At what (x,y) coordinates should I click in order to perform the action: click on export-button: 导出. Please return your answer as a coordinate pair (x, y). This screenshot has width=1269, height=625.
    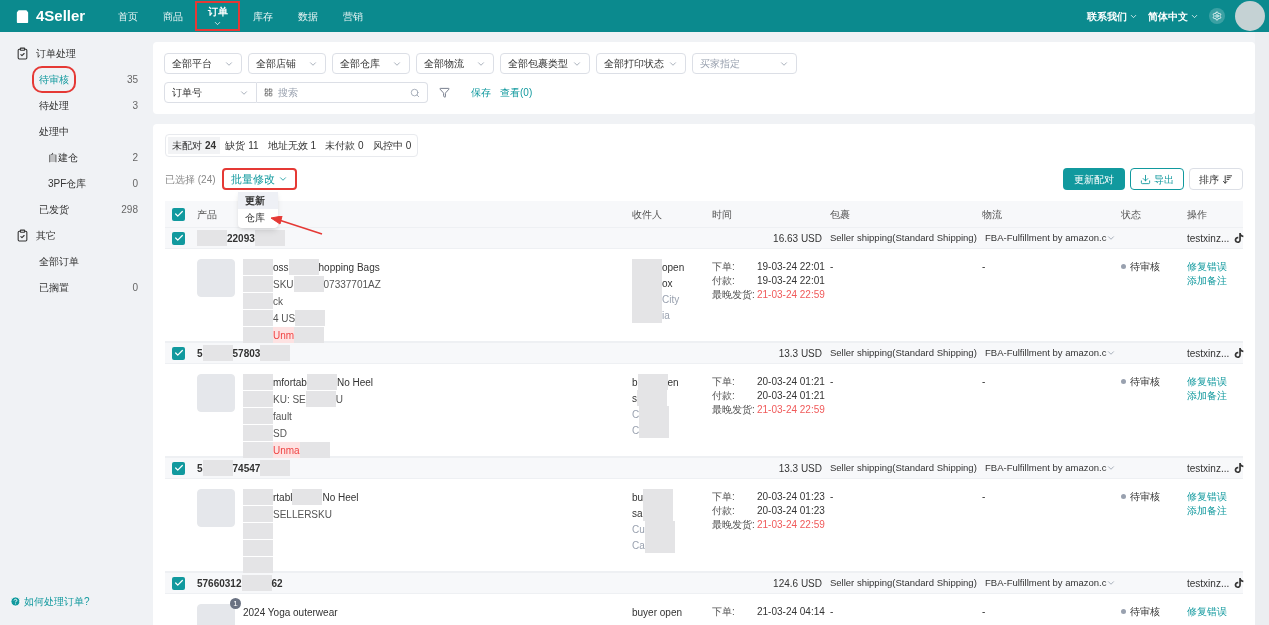
    Looking at the image, I should click on (1157, 179).